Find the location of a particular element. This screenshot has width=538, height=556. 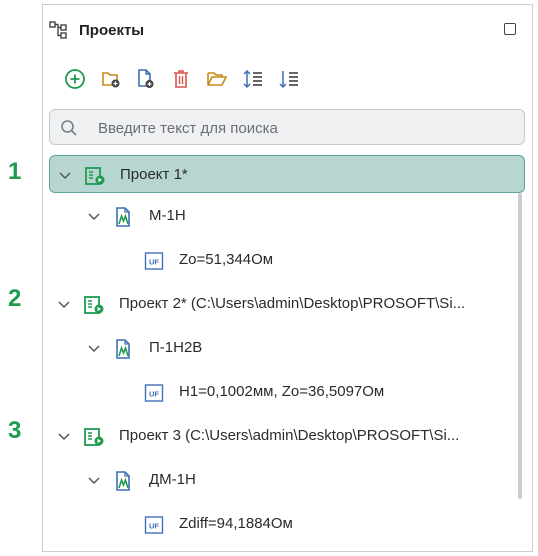

search-box is located at coordinates (287, 127).